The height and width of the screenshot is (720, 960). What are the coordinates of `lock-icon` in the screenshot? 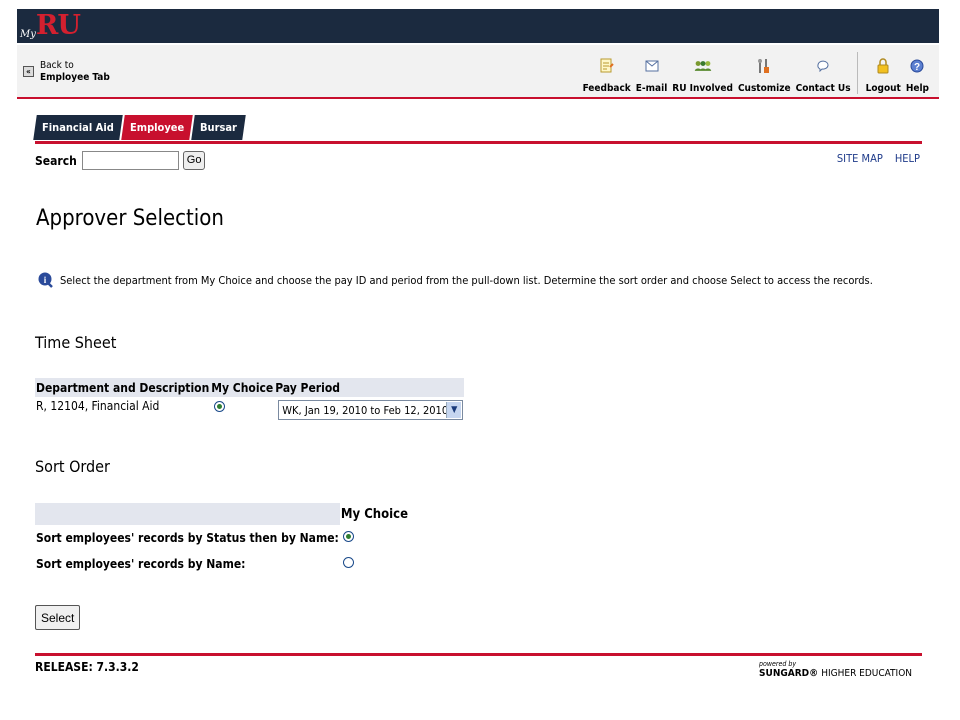 It's located at (883, 66).